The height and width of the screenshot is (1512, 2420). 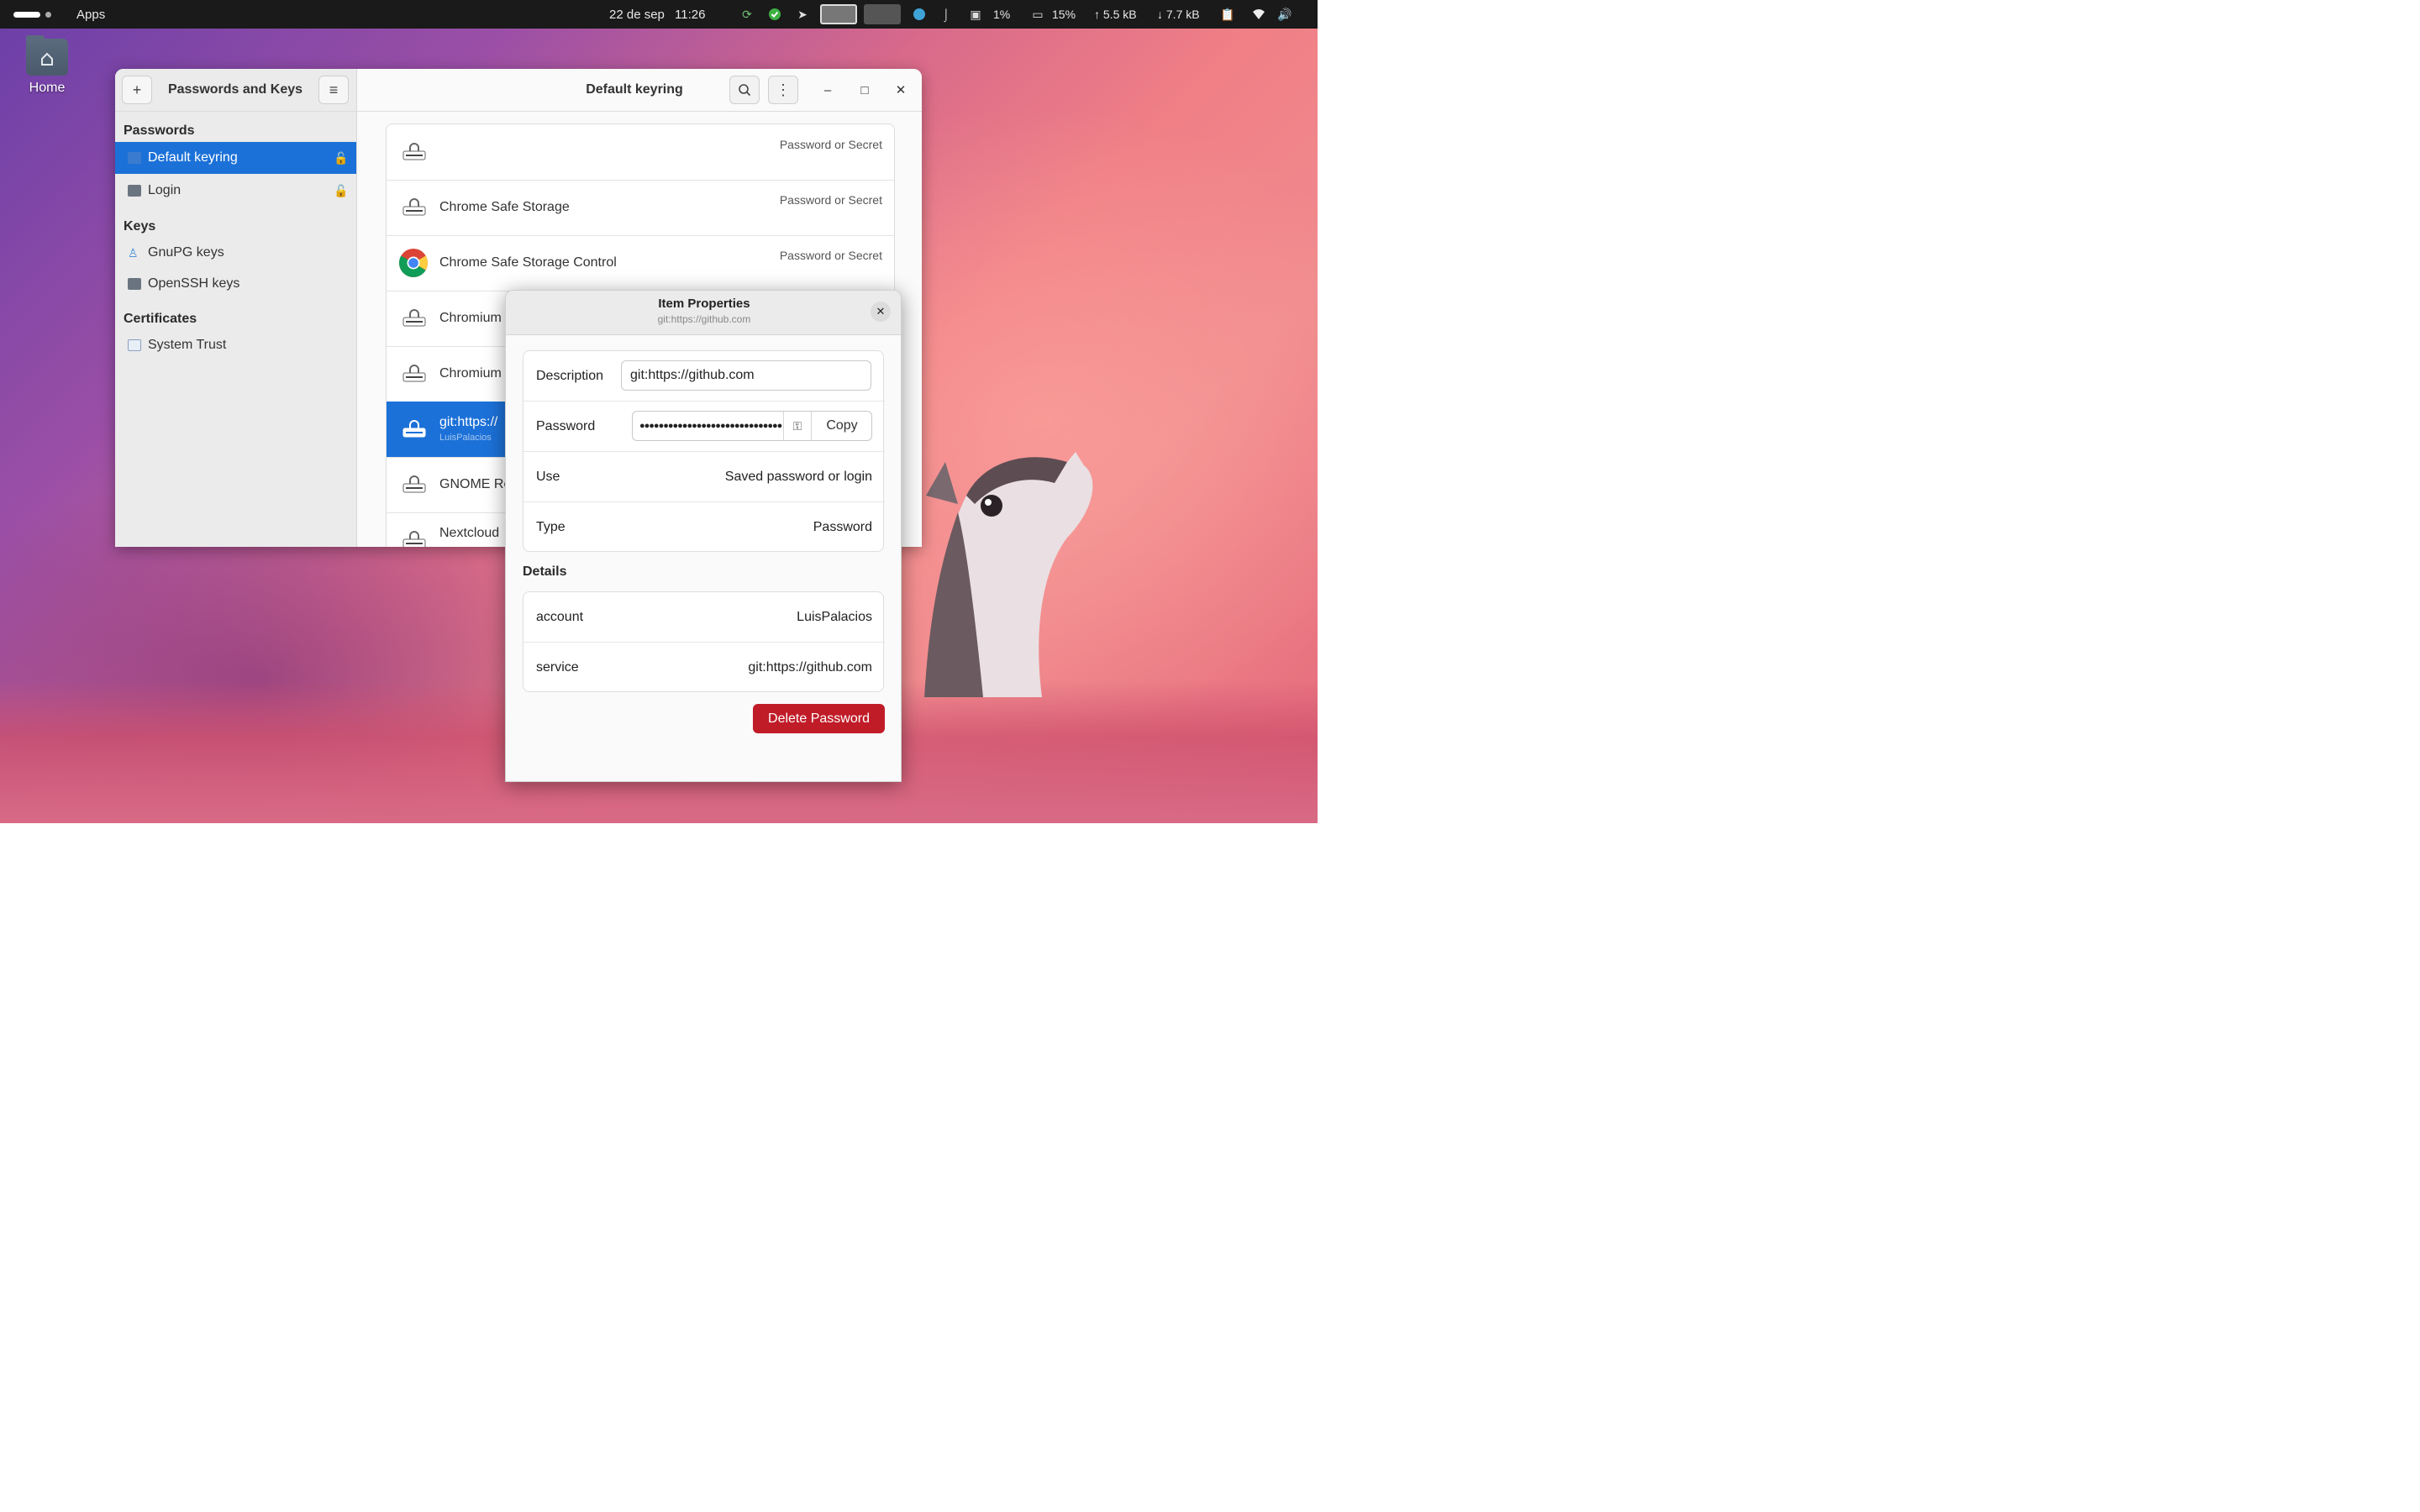 I want to click on sidebar-header: + Passwords and Keys ≡, so click(x=235, y=90).